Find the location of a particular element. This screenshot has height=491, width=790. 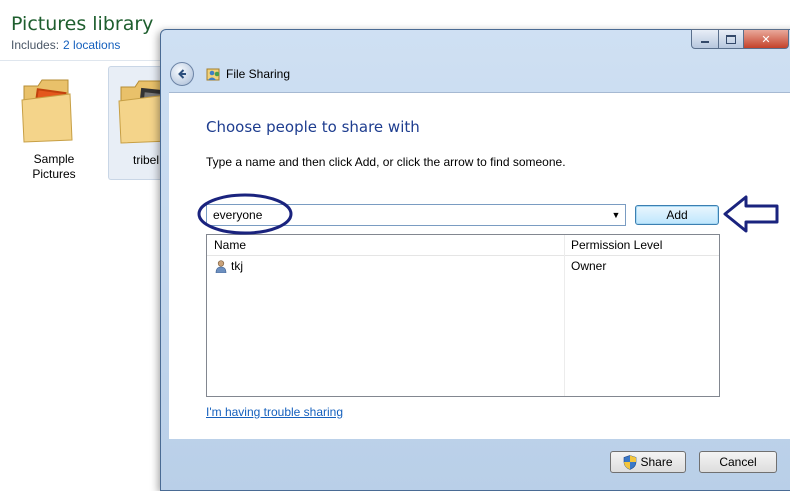

minimize-button is located at coordinates (705, 39).